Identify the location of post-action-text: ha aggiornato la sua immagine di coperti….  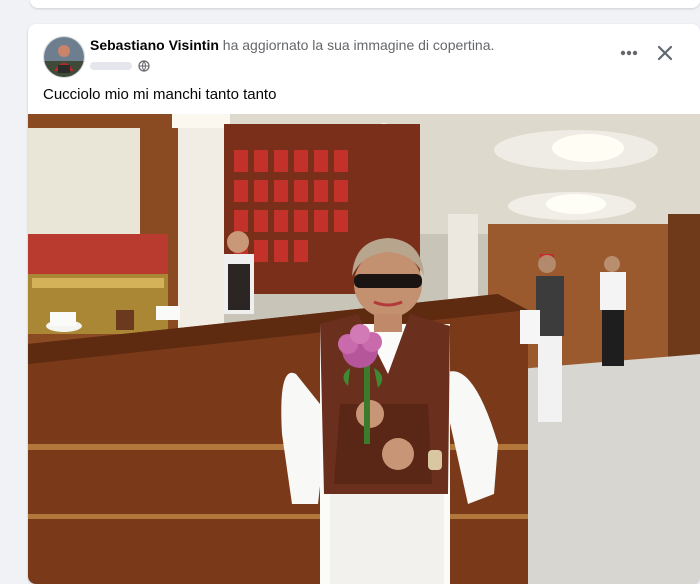
(358, 45).